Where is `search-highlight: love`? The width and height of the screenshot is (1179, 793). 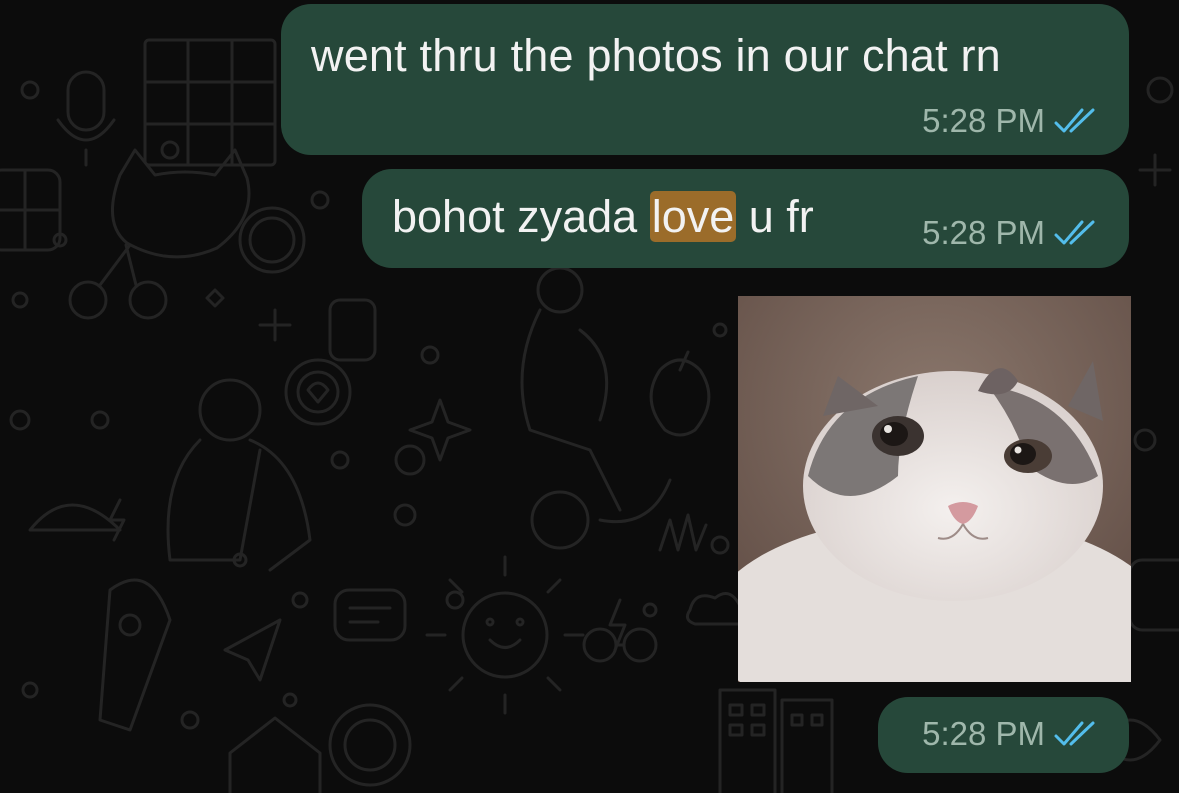 search-highlight: love is located at coordinates (693, 216).